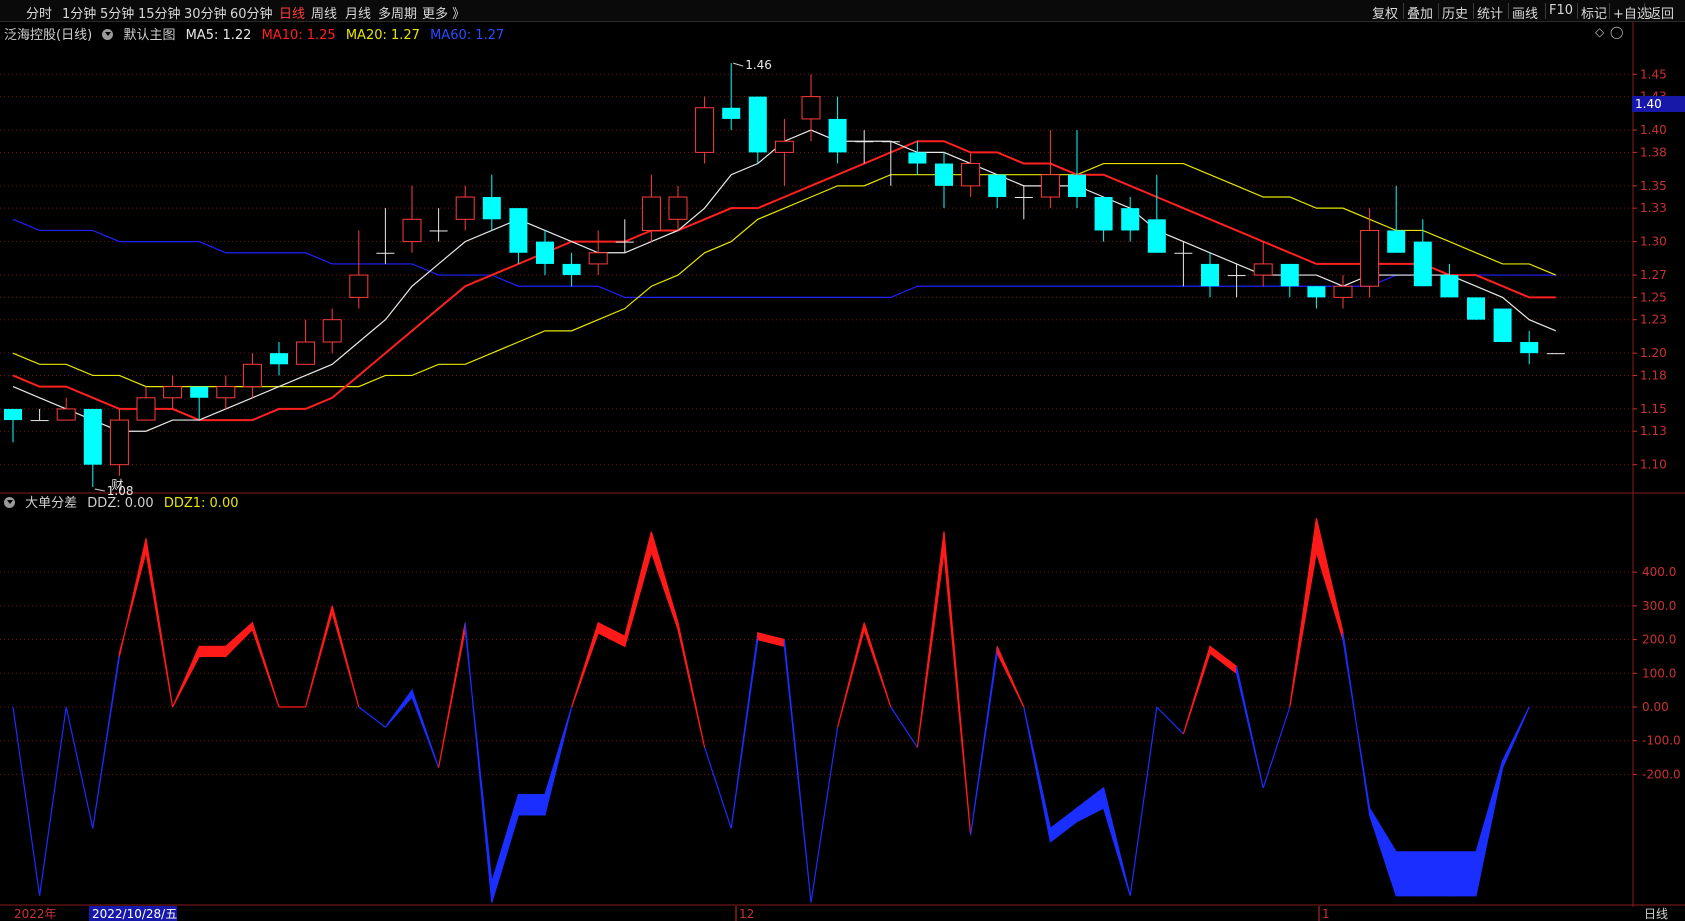 The height and width of the screenshot is (921, 1685). I want to click on period-tab: 多周期, so click(397, 12).